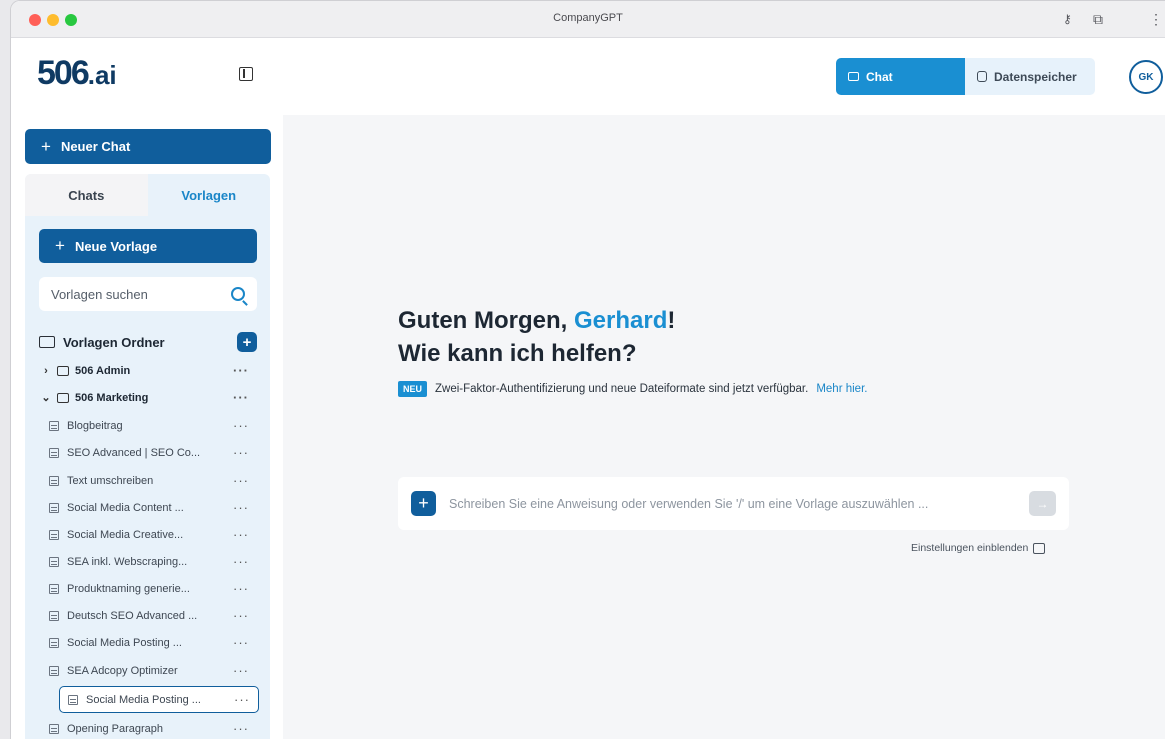  What do you see at coordinates (148, 294) in the screenshot?
I see `template-search-input: Vorlagen suchen` at bounding box center [148, 294].